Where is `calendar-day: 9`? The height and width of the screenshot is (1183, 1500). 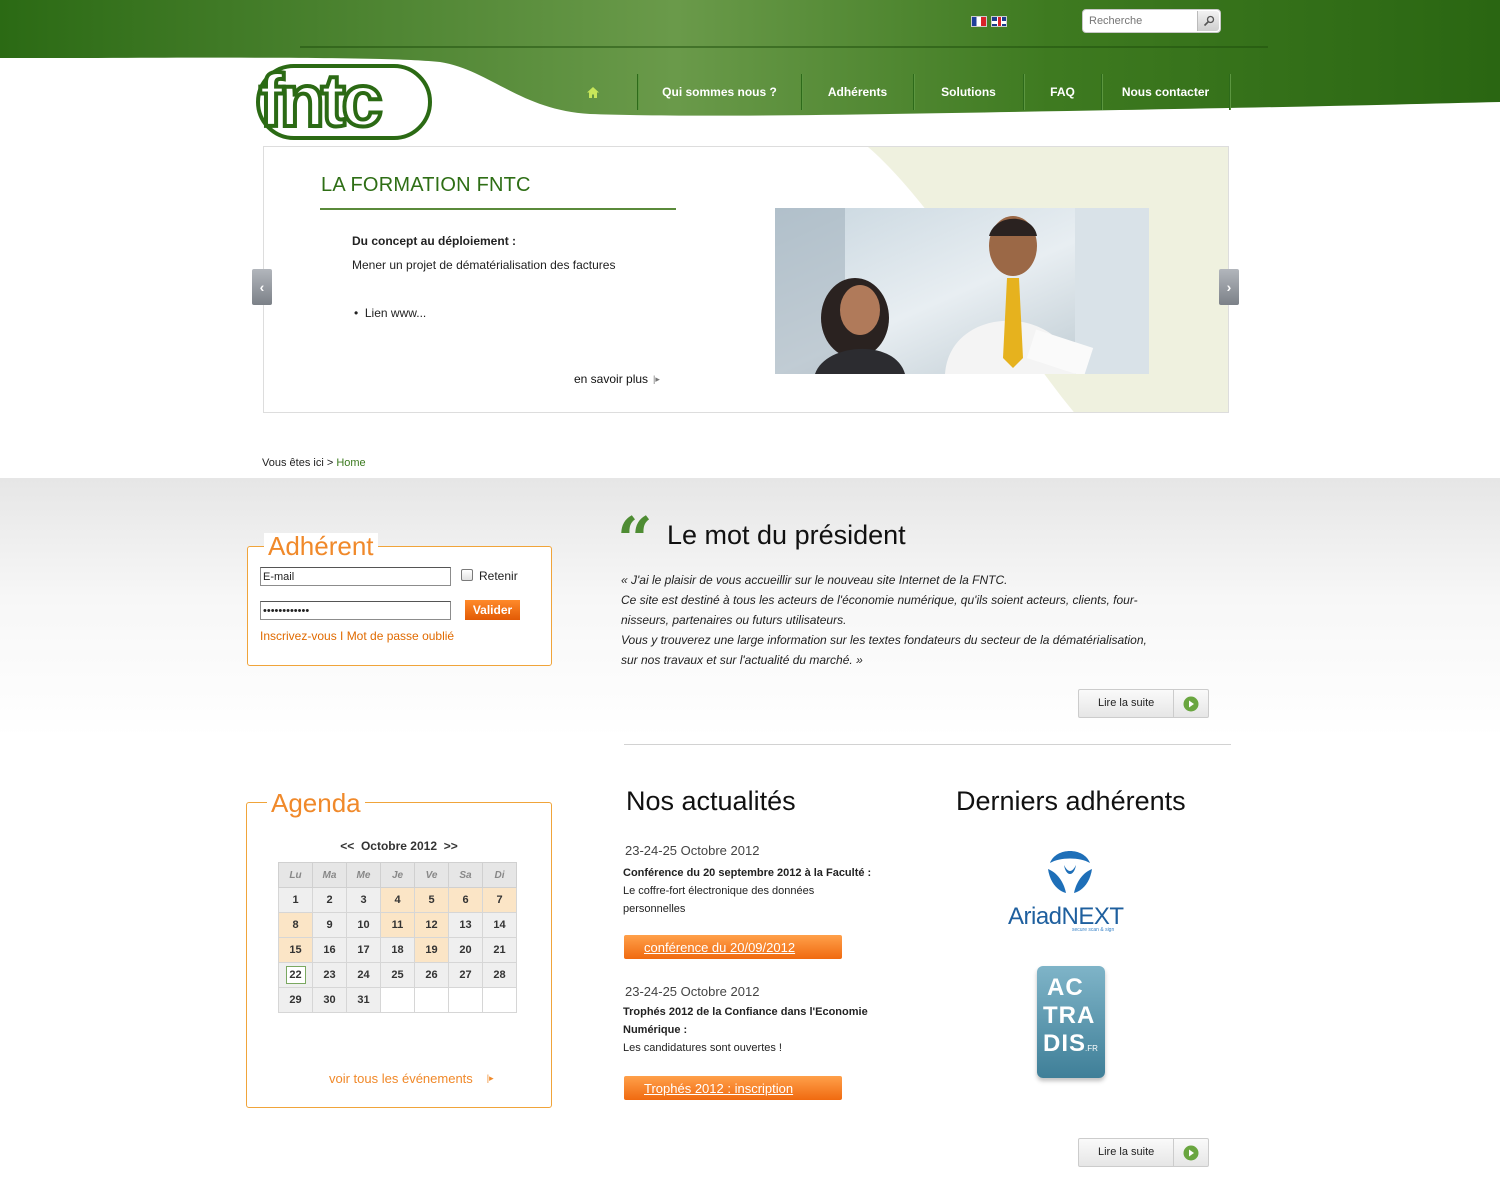 calendar-day: 9 is located at coordinates (329, 925).